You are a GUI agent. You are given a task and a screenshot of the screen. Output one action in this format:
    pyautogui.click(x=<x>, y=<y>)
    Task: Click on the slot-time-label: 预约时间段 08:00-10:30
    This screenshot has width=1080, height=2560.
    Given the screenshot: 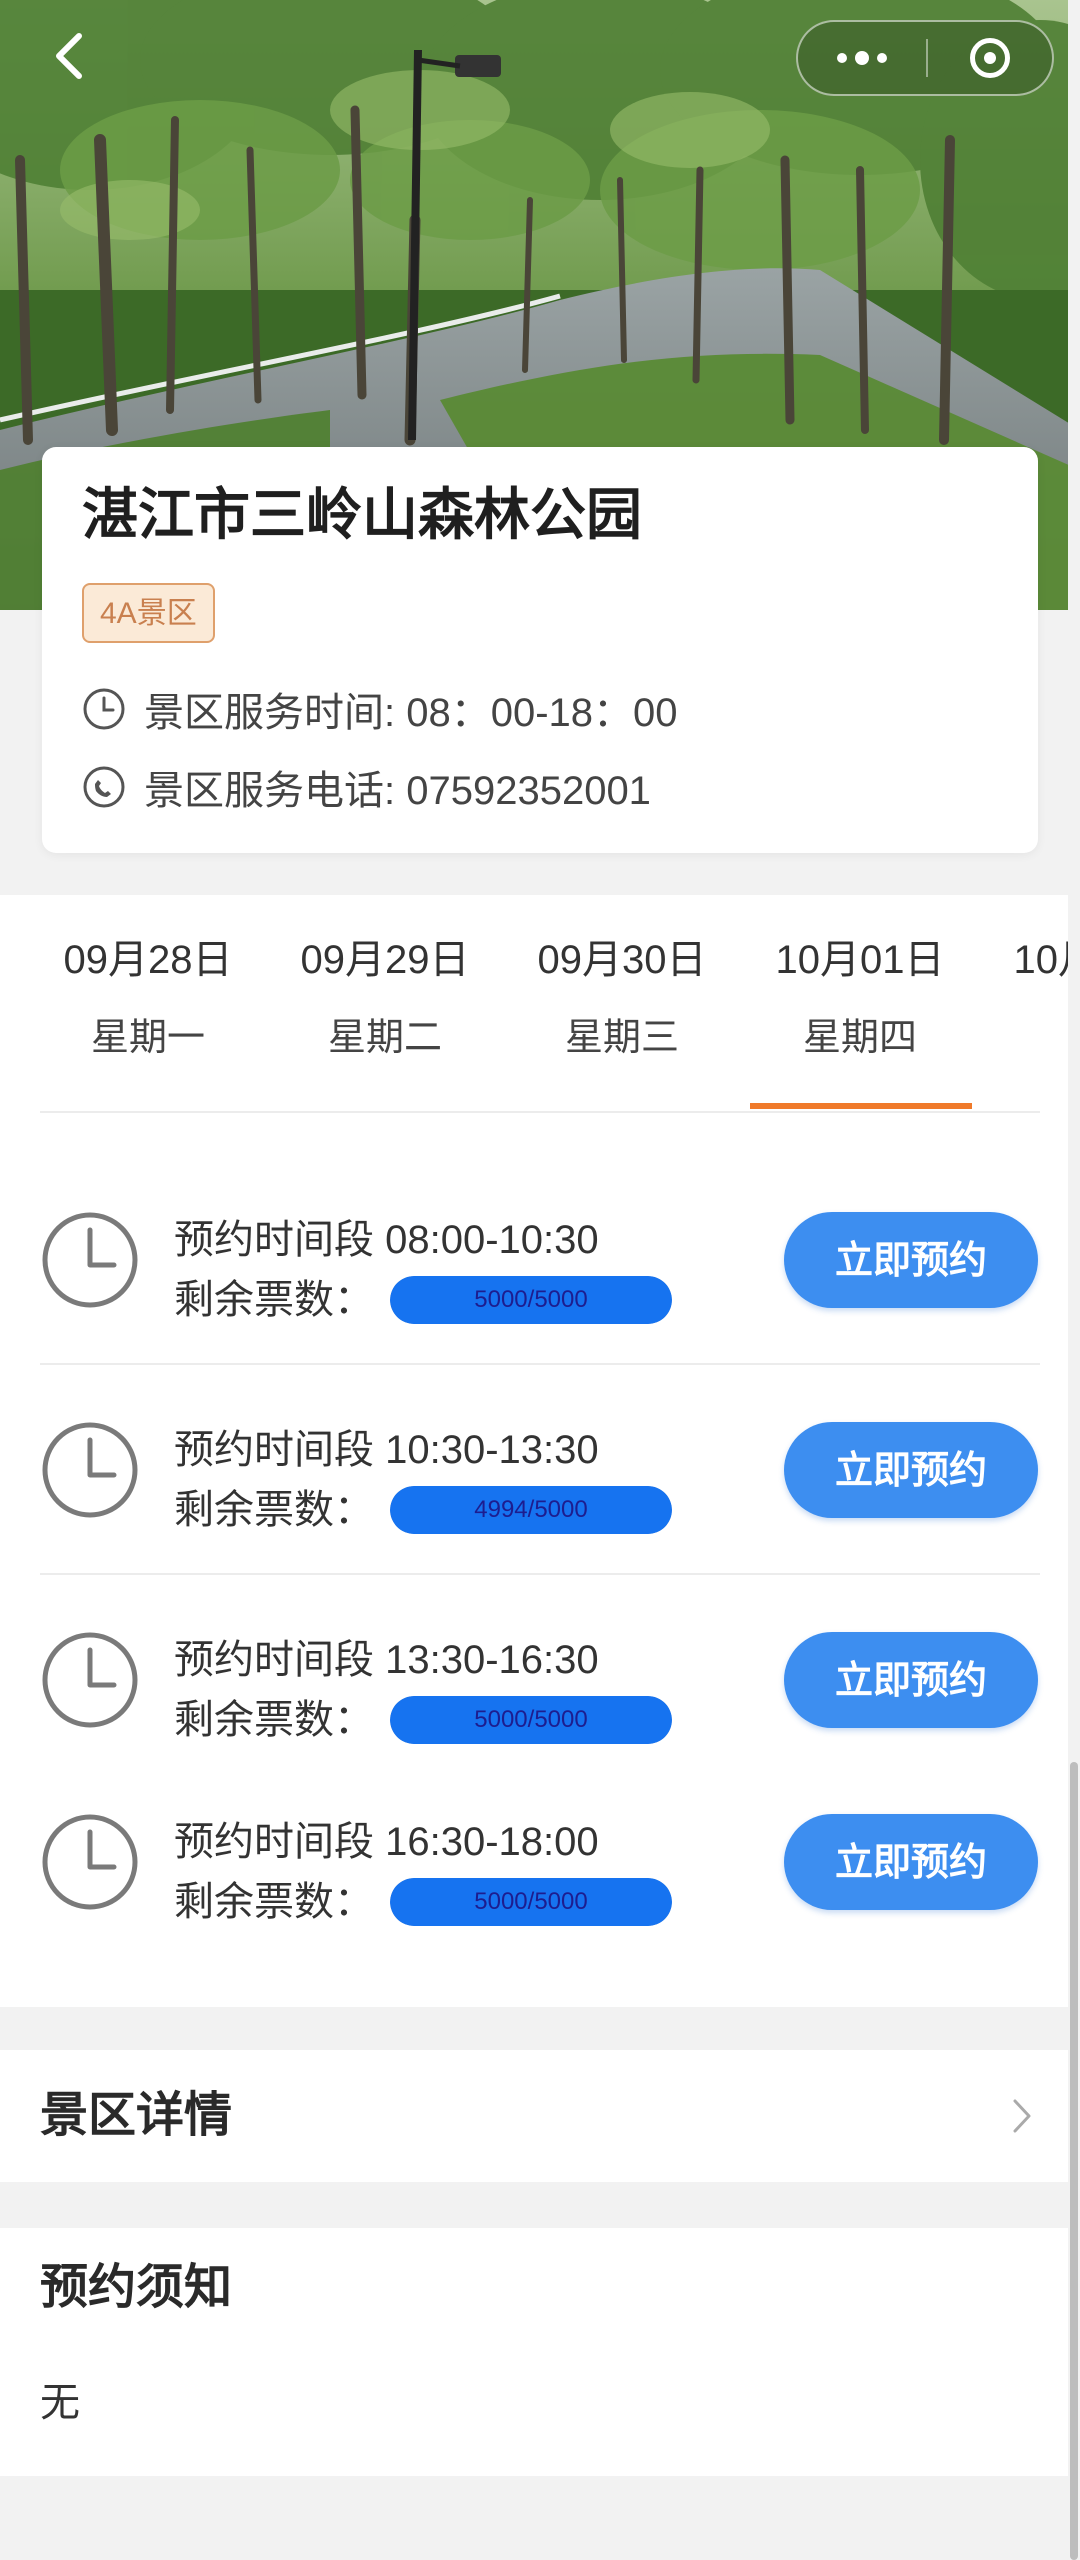 What is the action you would take?
    pyautogui.click(x=386, y=1240)
    